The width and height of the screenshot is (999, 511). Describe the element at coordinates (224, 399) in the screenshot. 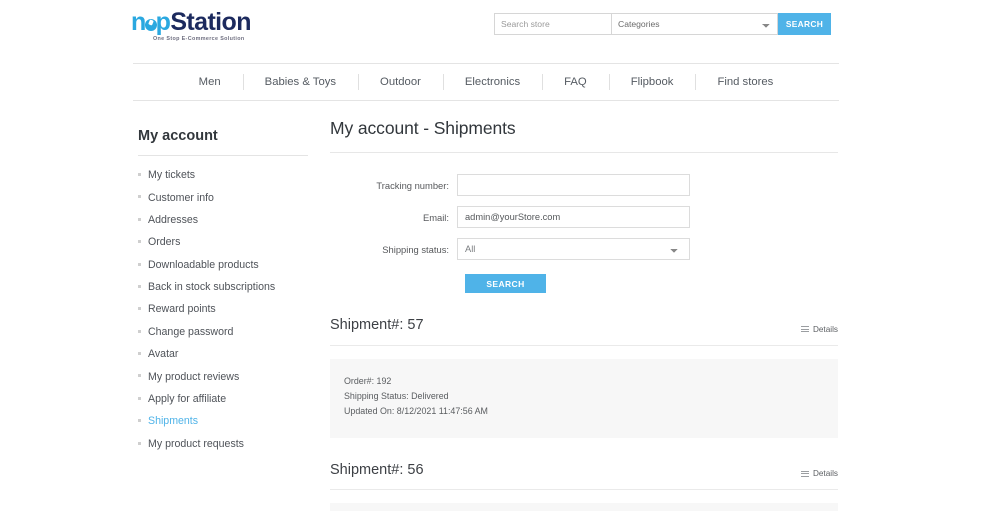

I see `sidebar-item-apply-for-affiliate: Apply for affiliate` at that location.